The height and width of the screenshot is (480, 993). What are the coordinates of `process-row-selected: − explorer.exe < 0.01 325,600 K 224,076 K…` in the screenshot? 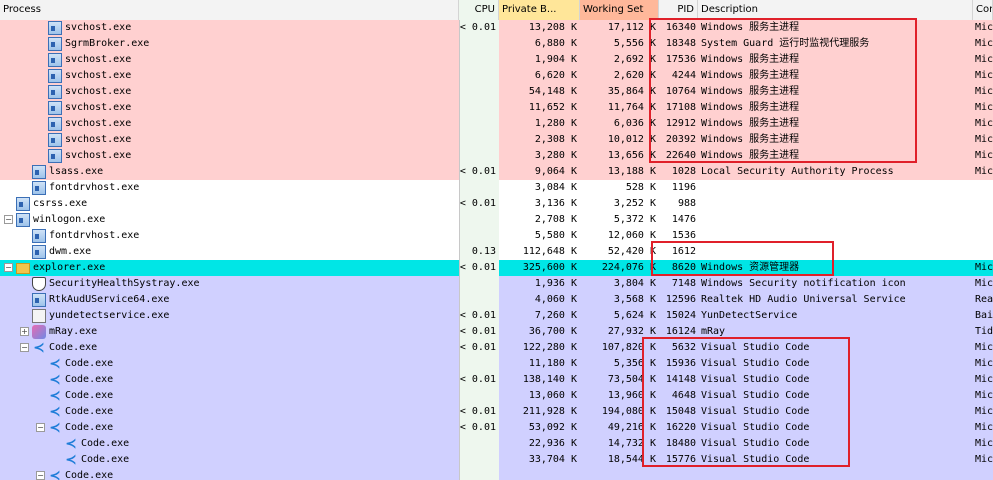 It's located at (496, 268).